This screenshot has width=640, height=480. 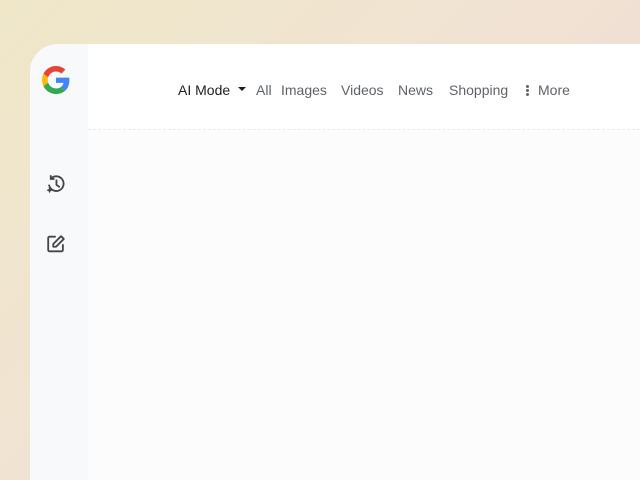 What do you see at coordinates (527, 90) in the screenshot?
I see `more-vert-icon` at bounding box center [527, 90].